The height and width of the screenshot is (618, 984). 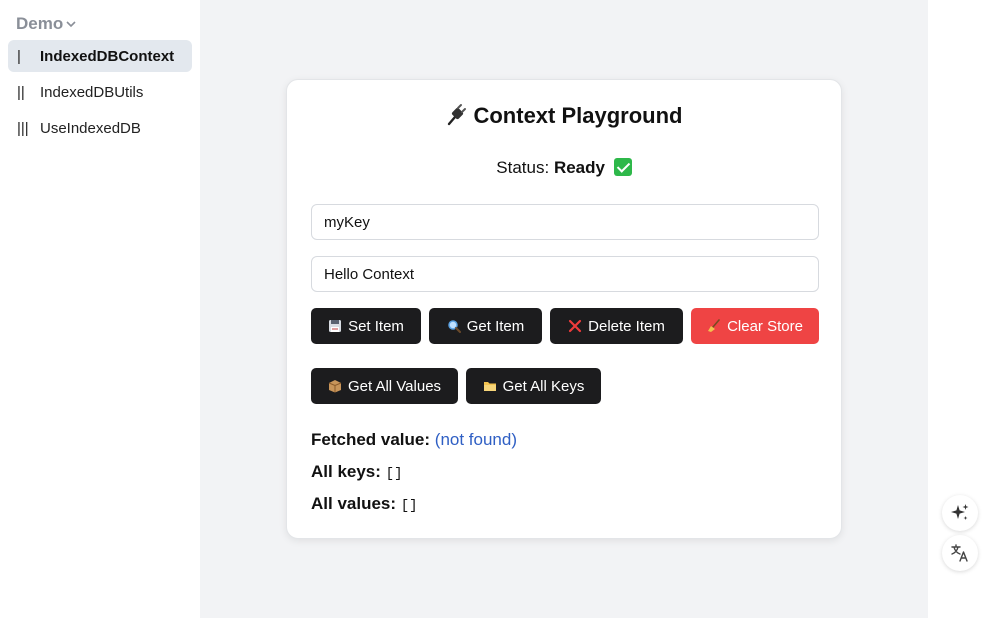 I want to click on all-keys-value: [], so click(x=394, y=474).